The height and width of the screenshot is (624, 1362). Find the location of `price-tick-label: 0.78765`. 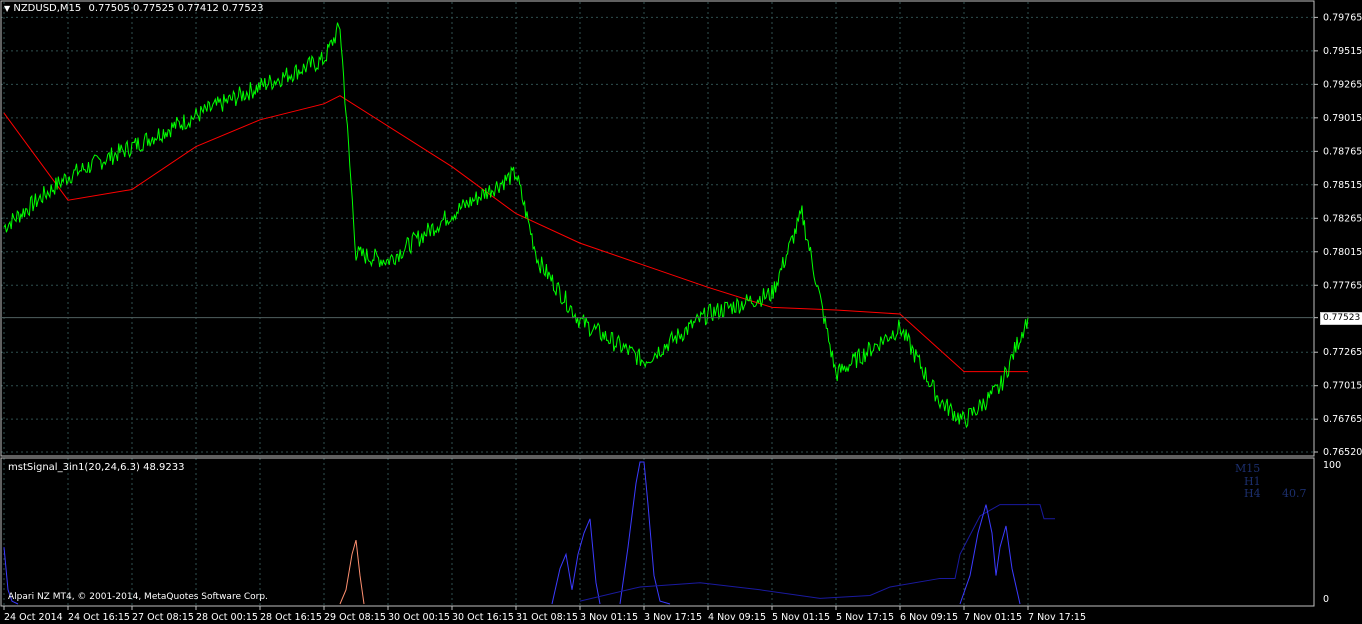

price-tick-label: 0.78765 is located at coordinates (1342, 151).